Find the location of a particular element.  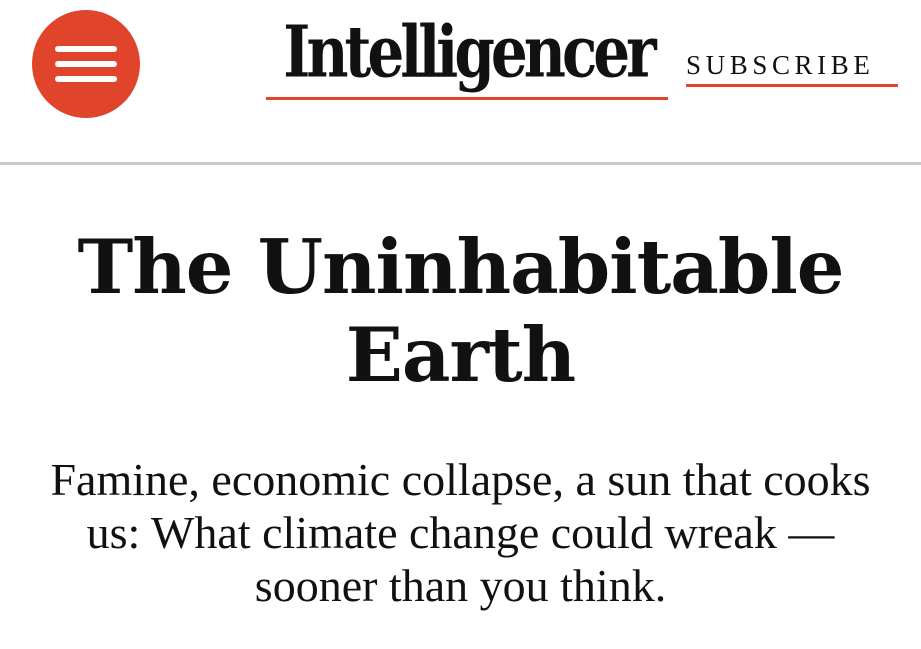

subscribe-underline is located at coordinates (792, 85).